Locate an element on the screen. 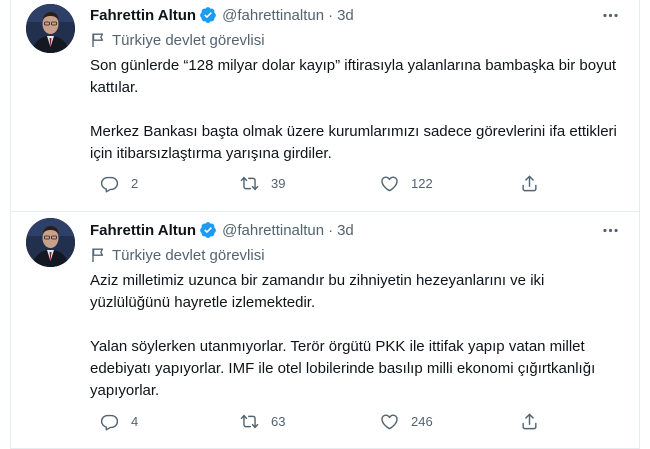 This screenshot has width=650, height=449. reply-button: 4 is located at coordinates (119, 421).